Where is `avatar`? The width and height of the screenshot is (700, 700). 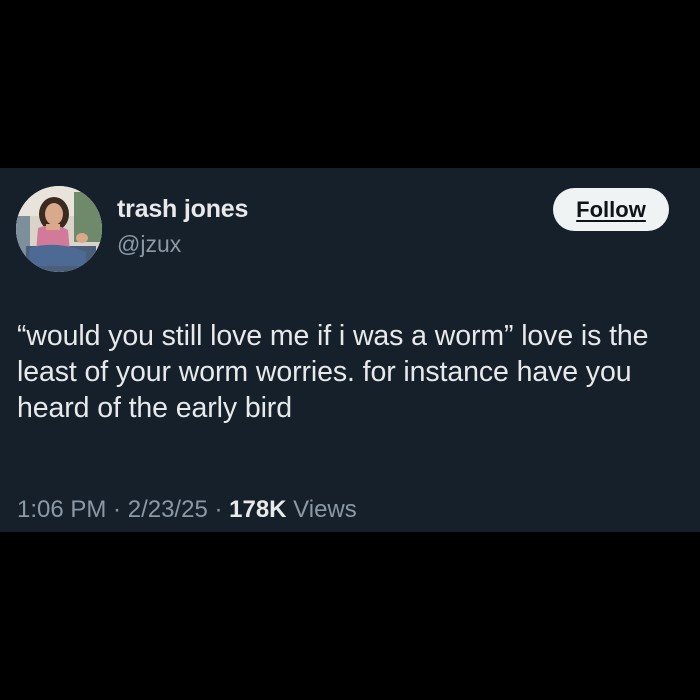
avatar is located at coordinates (59, 229).